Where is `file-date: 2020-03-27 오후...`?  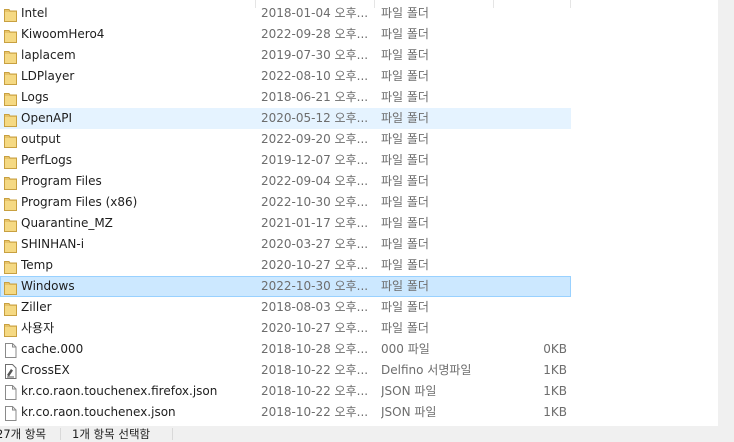 file-date: 2020-03-27 오후... is located at coordinates (315, 244).